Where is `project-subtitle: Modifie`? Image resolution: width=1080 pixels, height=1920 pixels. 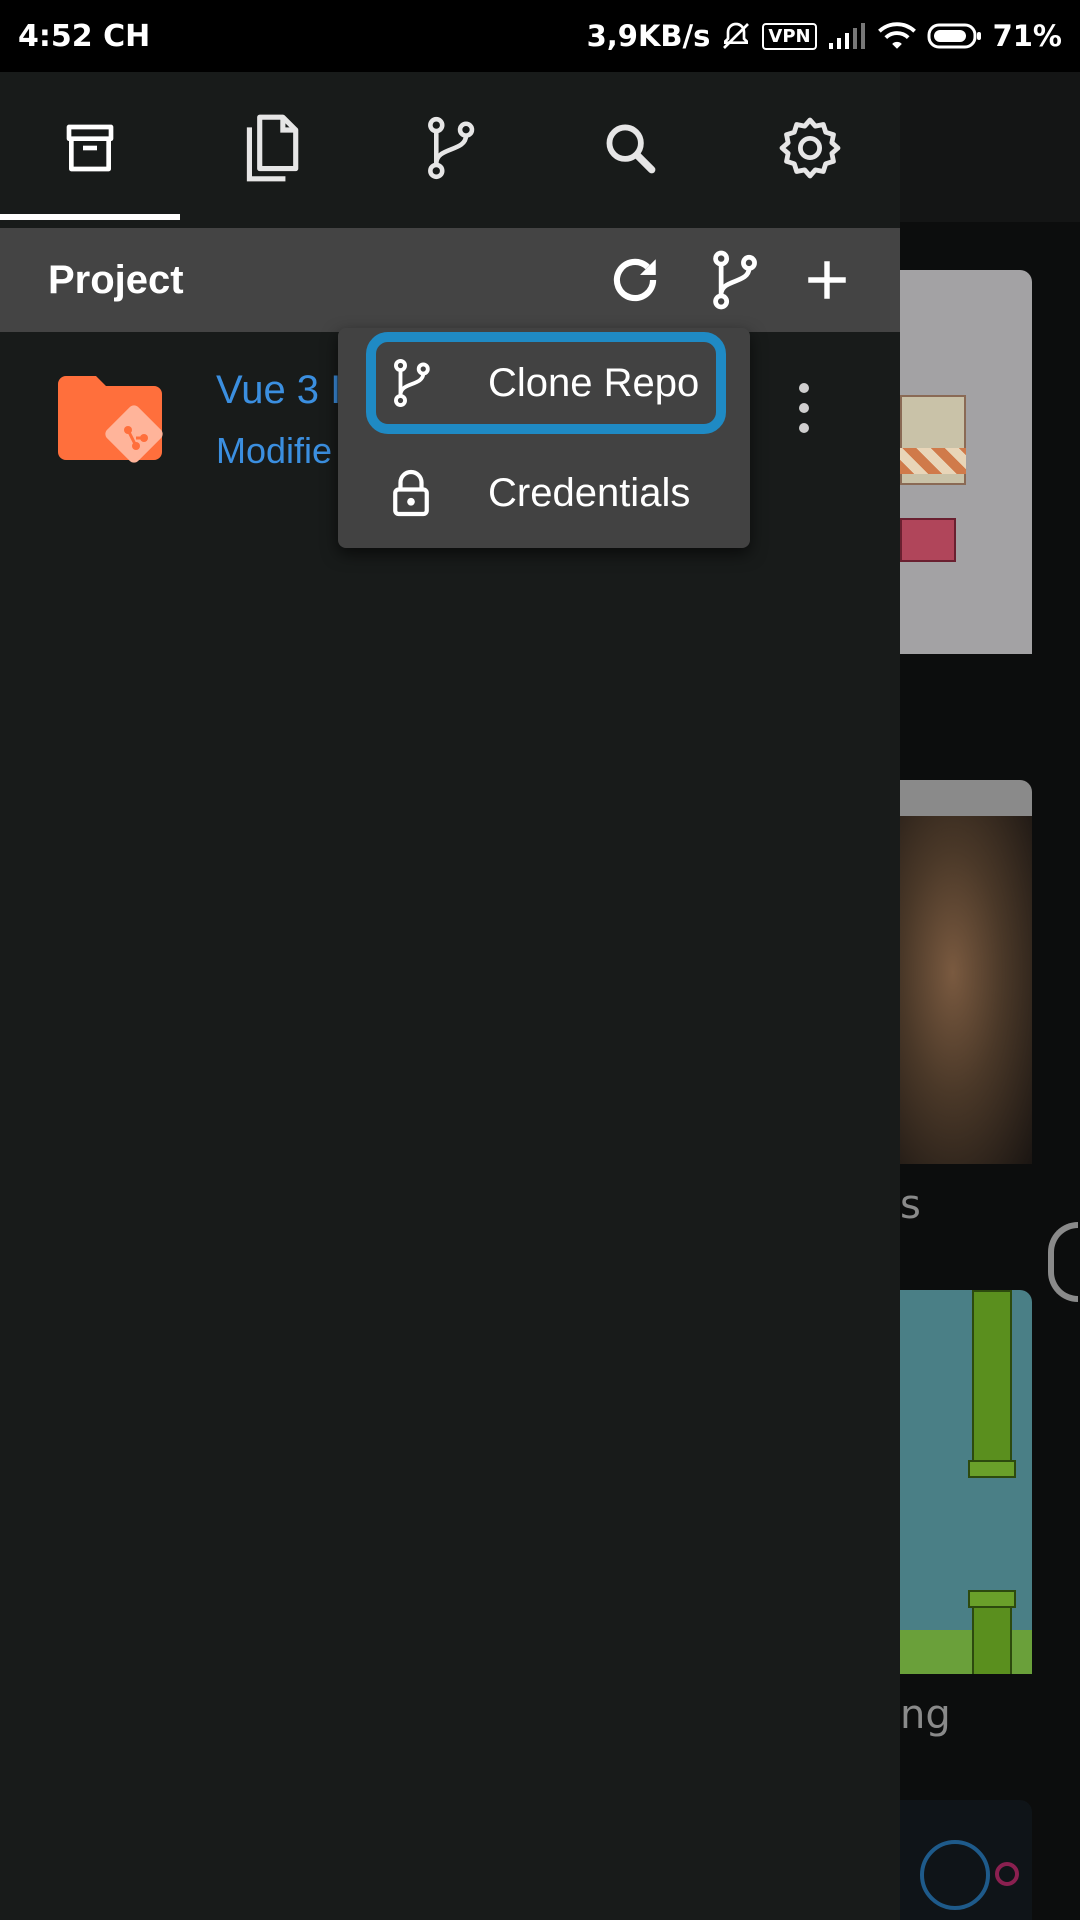 project-subtitle: Modifie is located at coordinates (274, 450).